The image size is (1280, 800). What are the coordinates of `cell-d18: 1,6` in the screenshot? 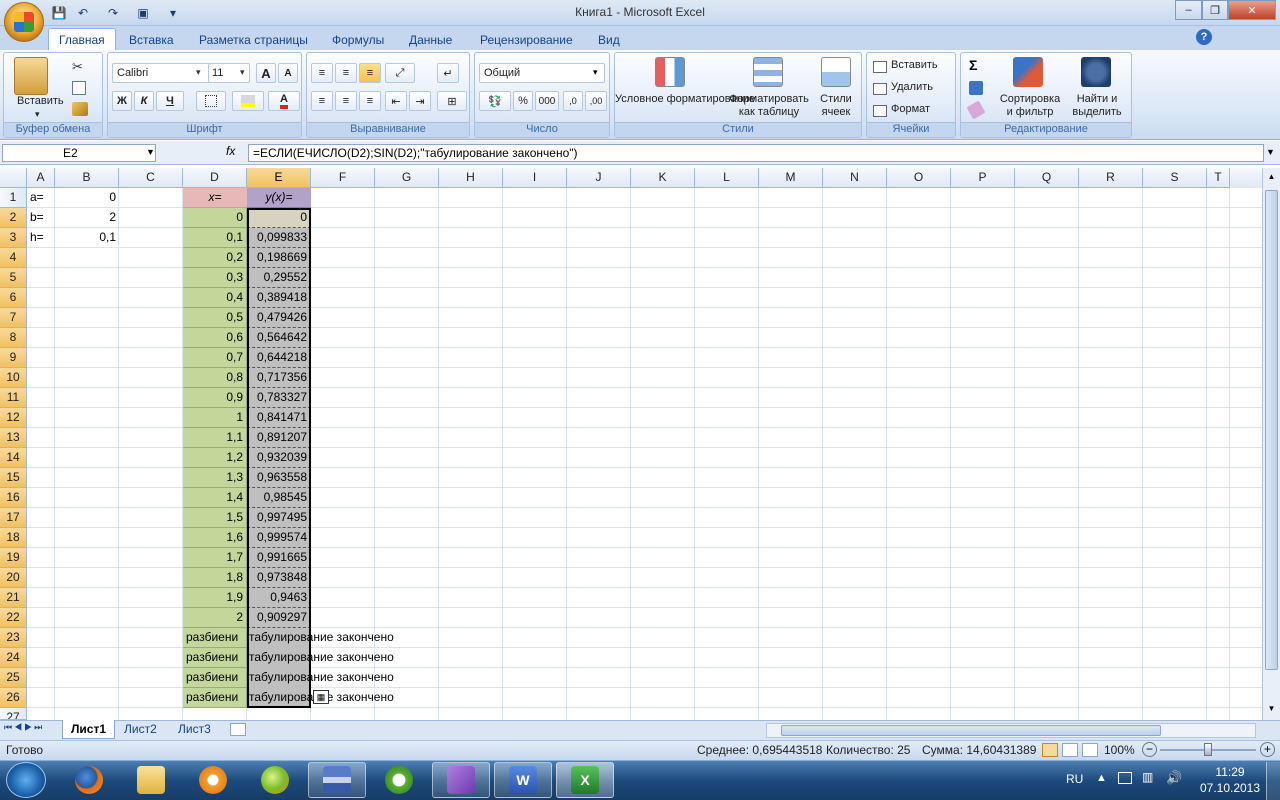 It's located at (215, 538).